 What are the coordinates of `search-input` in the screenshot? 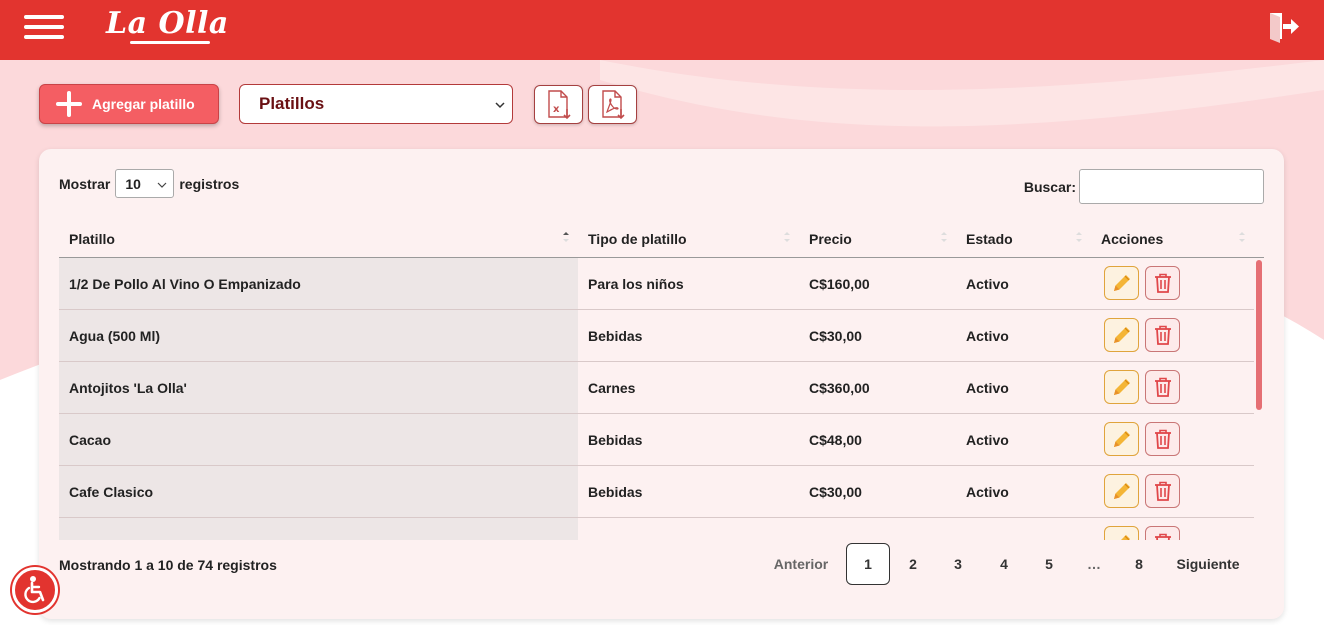 It's located at (1171, 186).